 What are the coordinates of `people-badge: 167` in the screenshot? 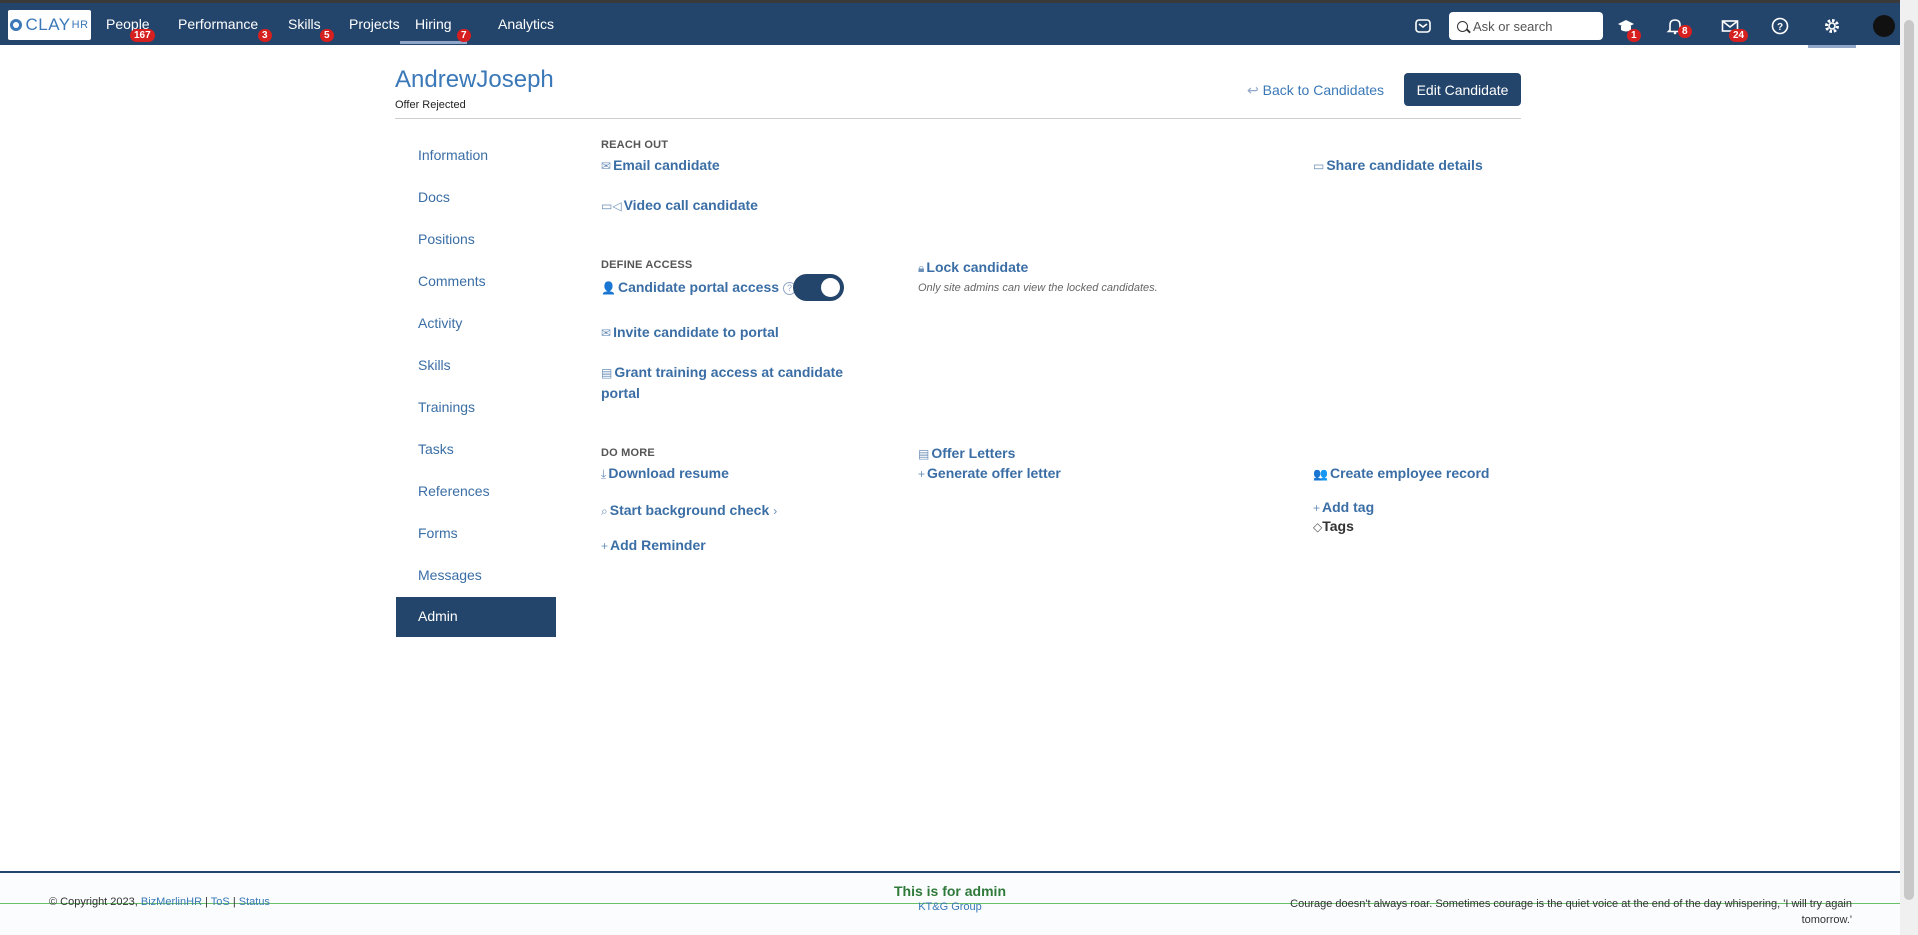 It's located at (142, 35).